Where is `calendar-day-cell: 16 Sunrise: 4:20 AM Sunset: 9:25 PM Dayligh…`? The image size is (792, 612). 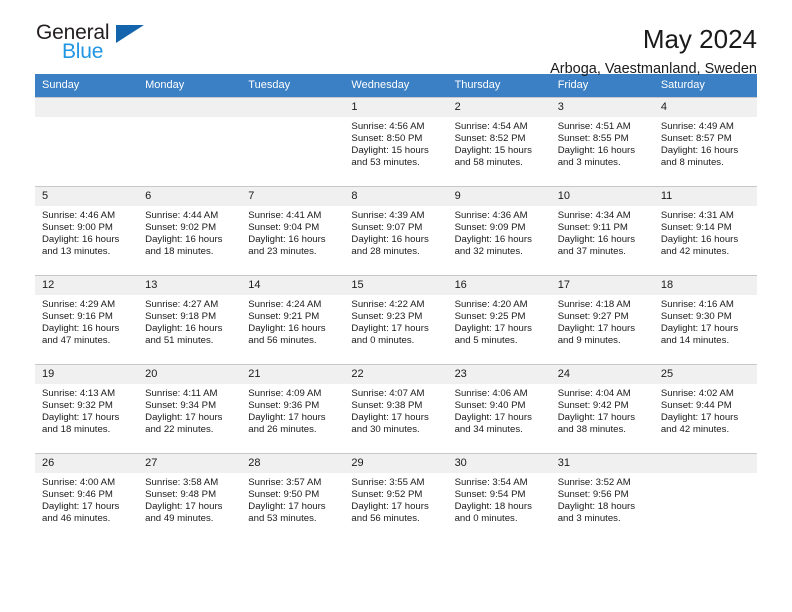
calendar-day-cell: 16 Sunrise: 4:20 AM Sunset: 9:25 PM Dayligh… is located at coordinates (499, 319).